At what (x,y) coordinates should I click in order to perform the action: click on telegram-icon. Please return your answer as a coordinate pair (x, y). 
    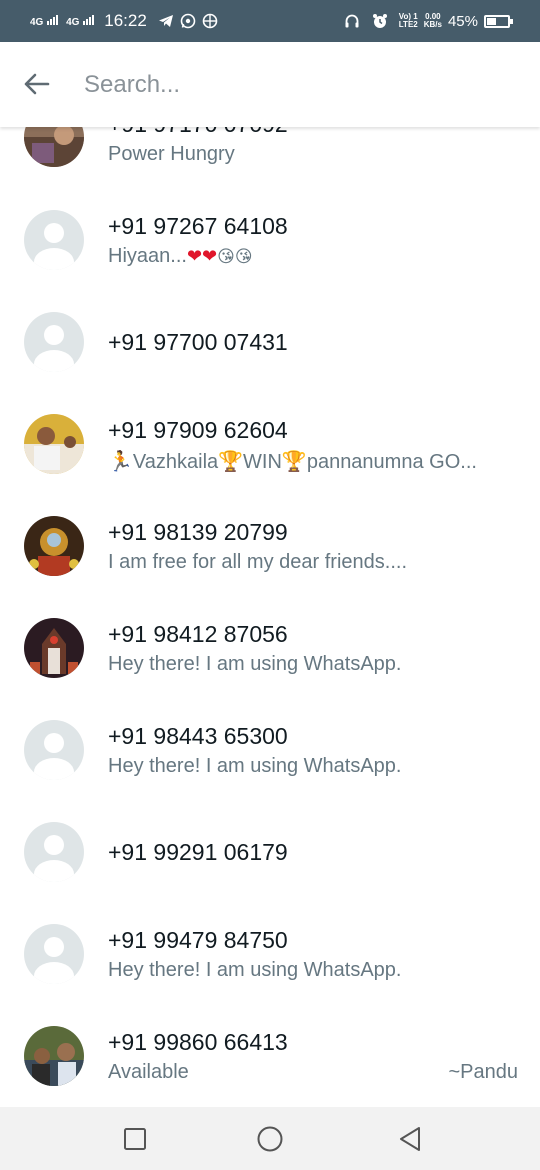
    Looking at the image, I should click on (166, 21).